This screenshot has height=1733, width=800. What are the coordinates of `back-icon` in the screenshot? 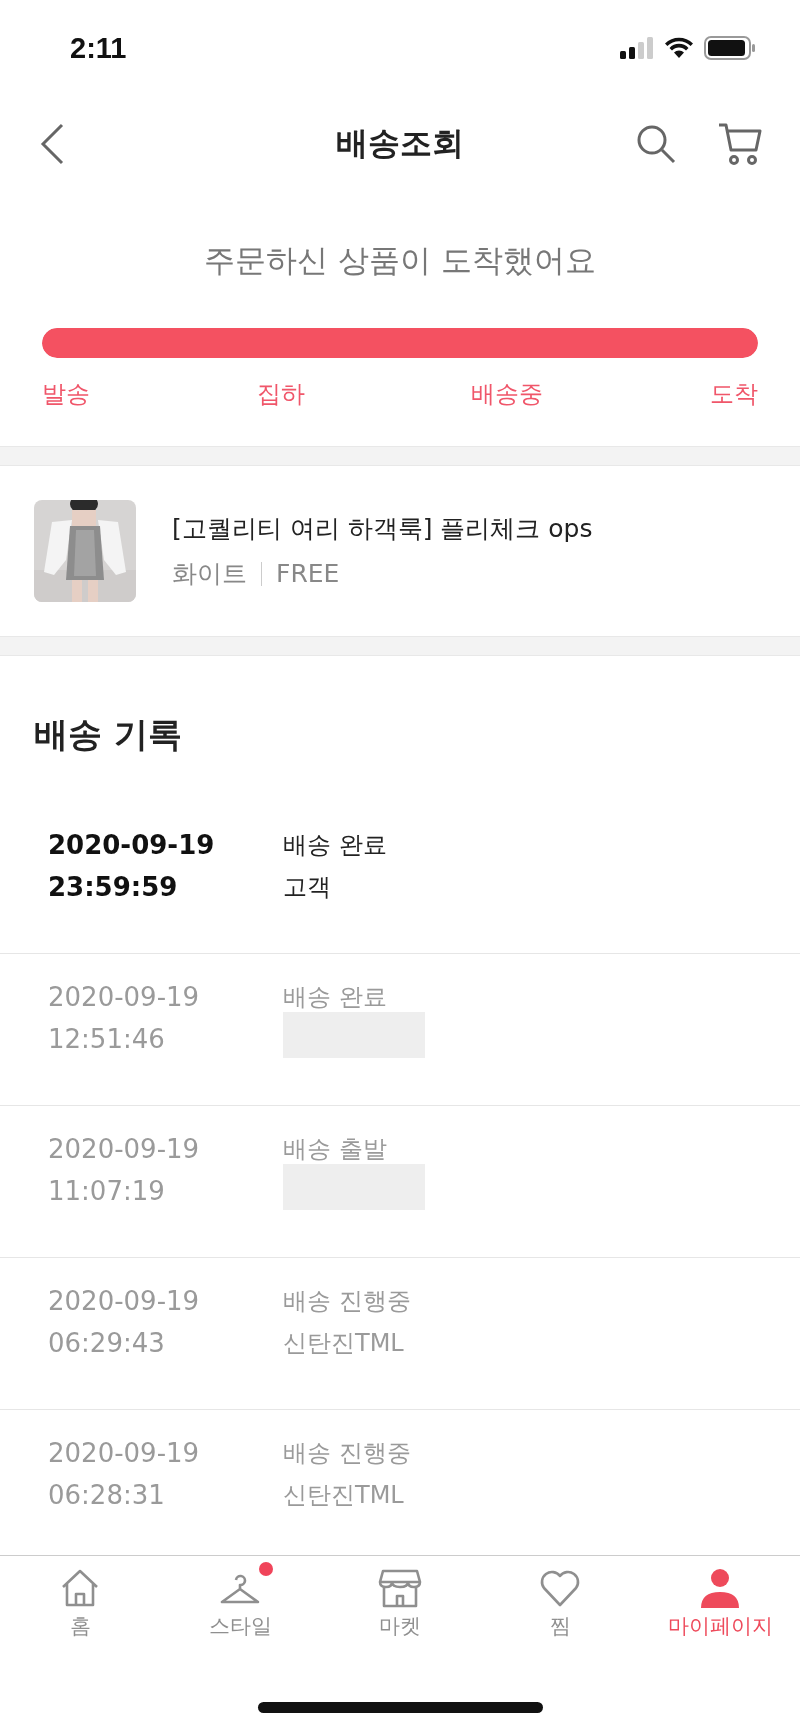 It's located at (52, 144).